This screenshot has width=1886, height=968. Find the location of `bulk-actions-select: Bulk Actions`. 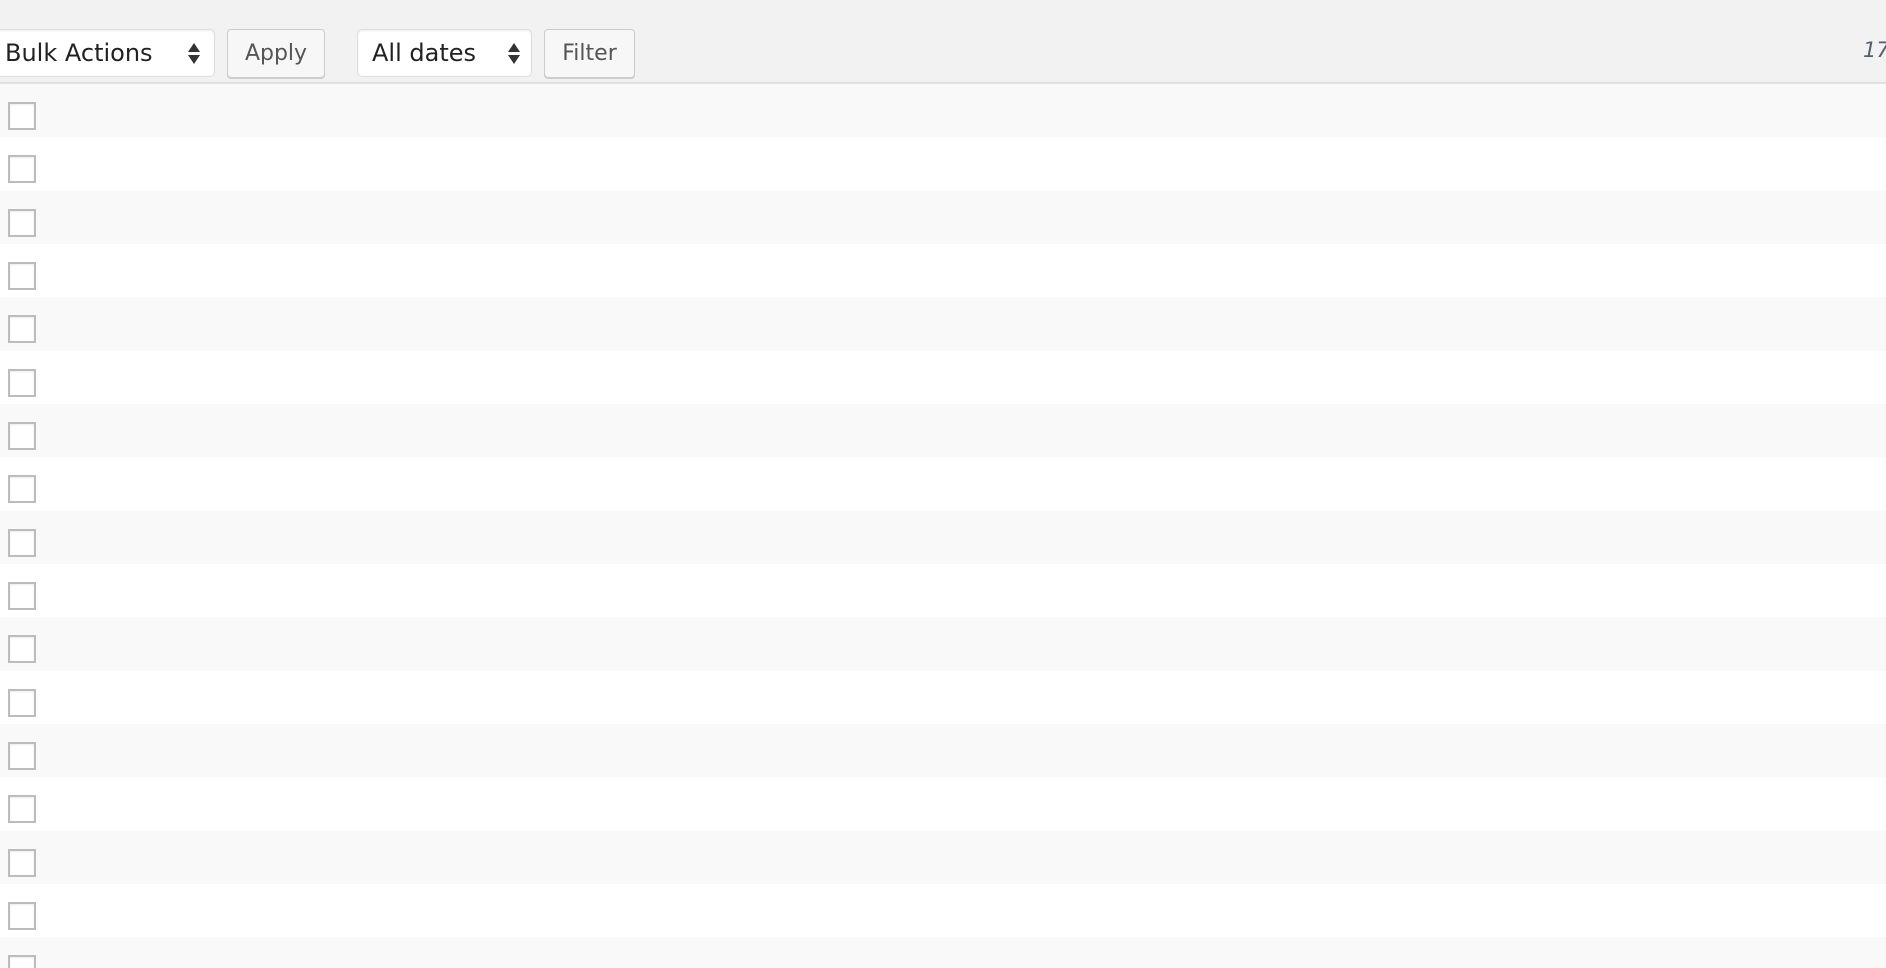

bulk-actions-select: Bulk Actions is located at coordinates (107, 53).